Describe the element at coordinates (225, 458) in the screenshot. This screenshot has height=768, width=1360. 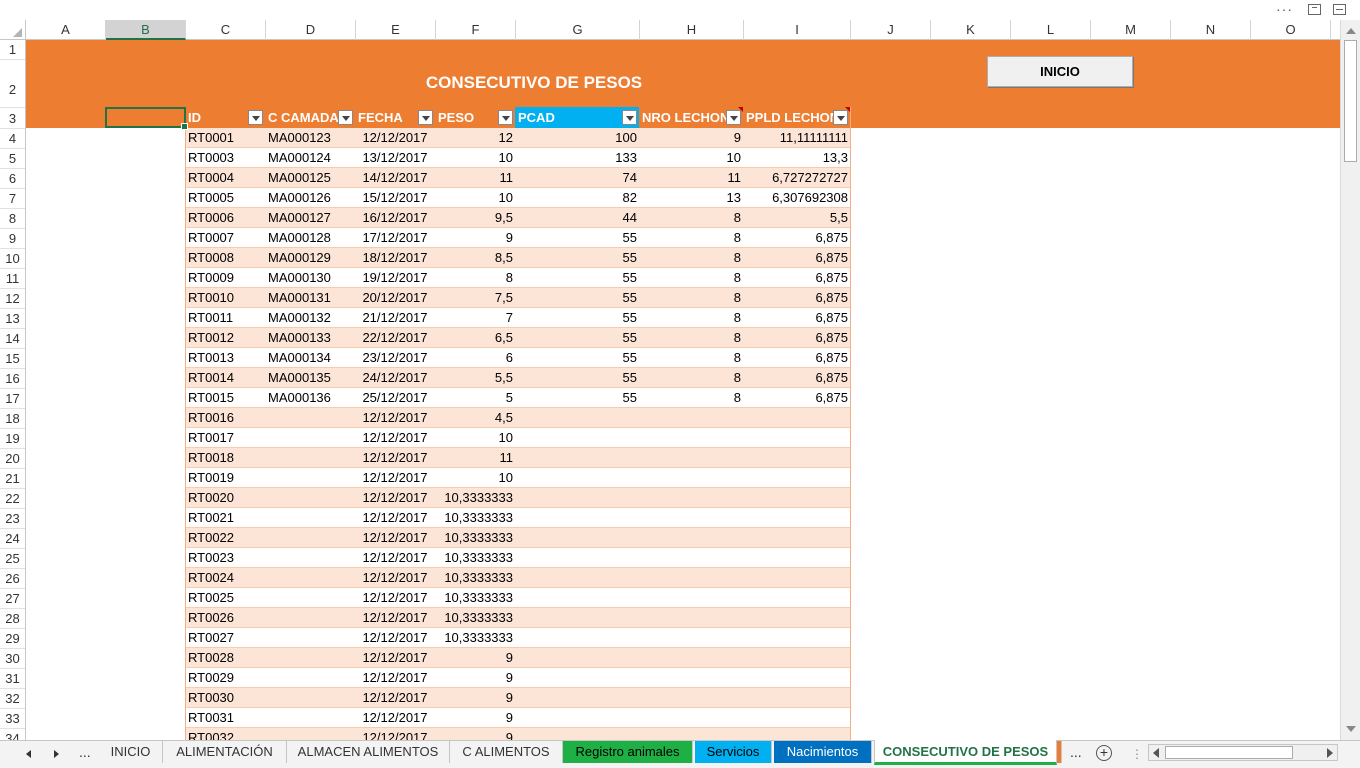
I see `table-cell: RT0018` at that location.